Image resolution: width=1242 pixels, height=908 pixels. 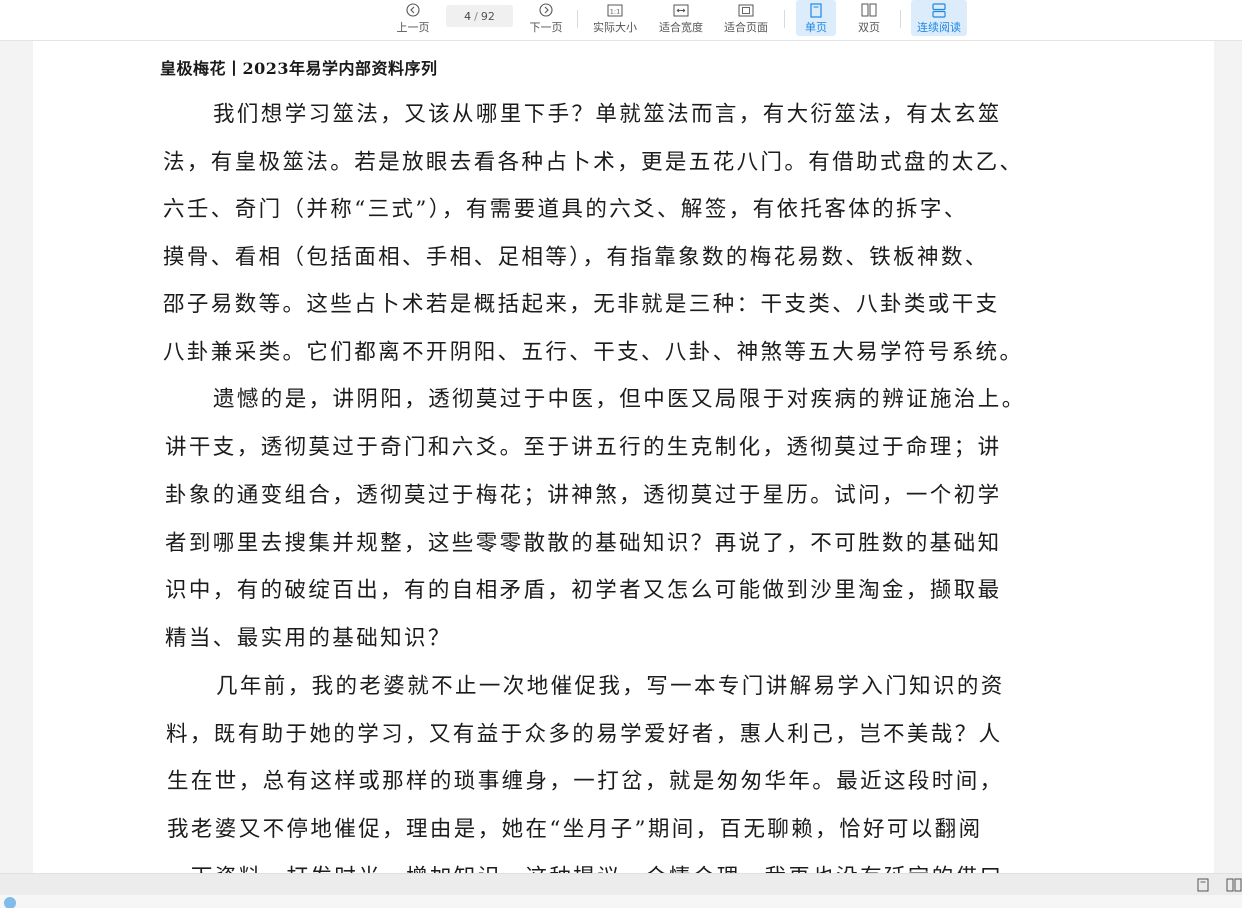 What do you see at coordinates (576, 257) in the screenshot?
I see `text-line: 摸骨、看相（包括面相、手相、足相等），有指靠象数的梅花易数、铁板神数、` at bounding box center [576, 257].